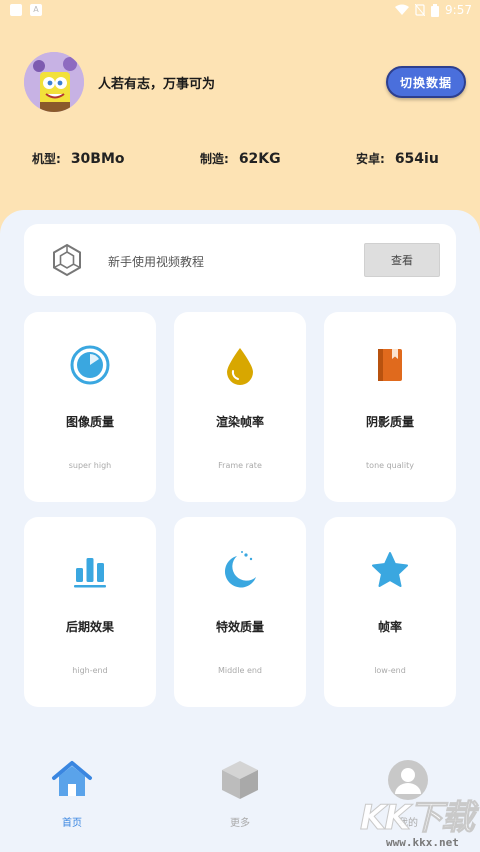 This screenshot has width=480, height=852. Describe the element at coordinates (259, 159) in the screenshot. I see `spec-value: 62KG` at that location.